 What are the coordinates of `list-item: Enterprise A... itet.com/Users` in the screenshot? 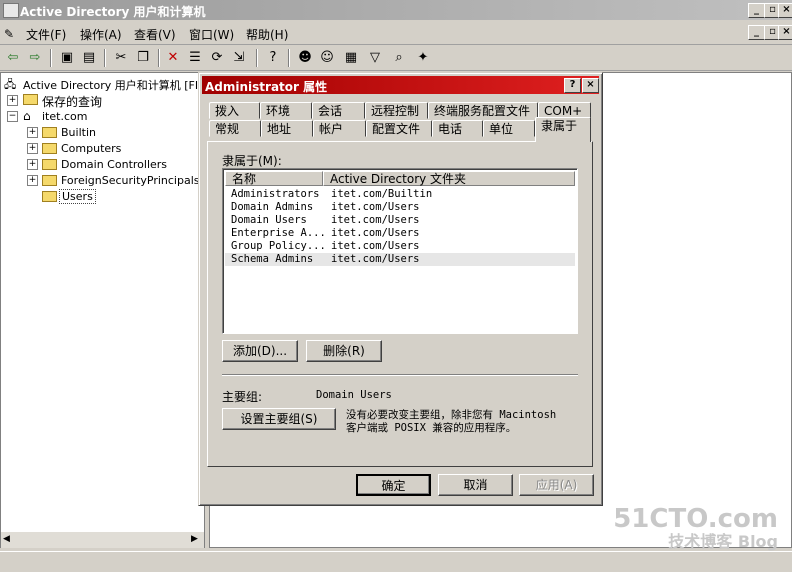 It's located at (400, 233).